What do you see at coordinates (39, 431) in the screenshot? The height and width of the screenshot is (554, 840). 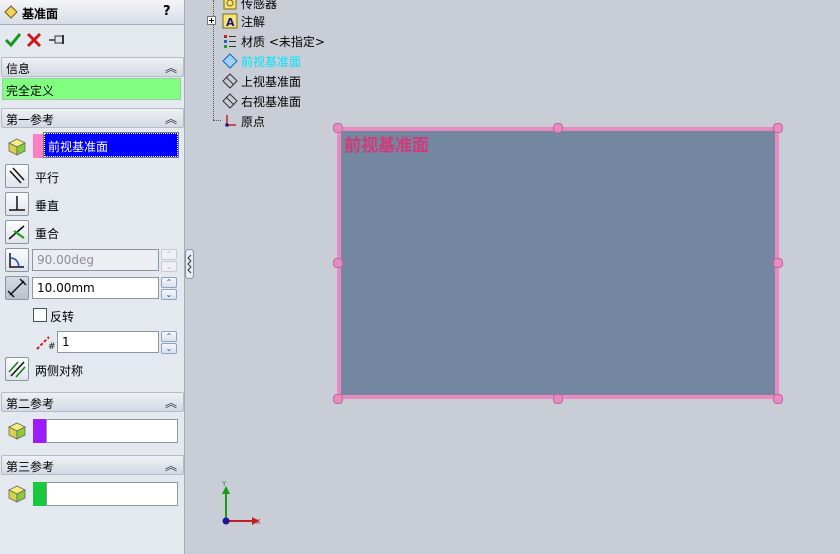 I see `second-reference-color-swatch` at bounding box center [39, 431].